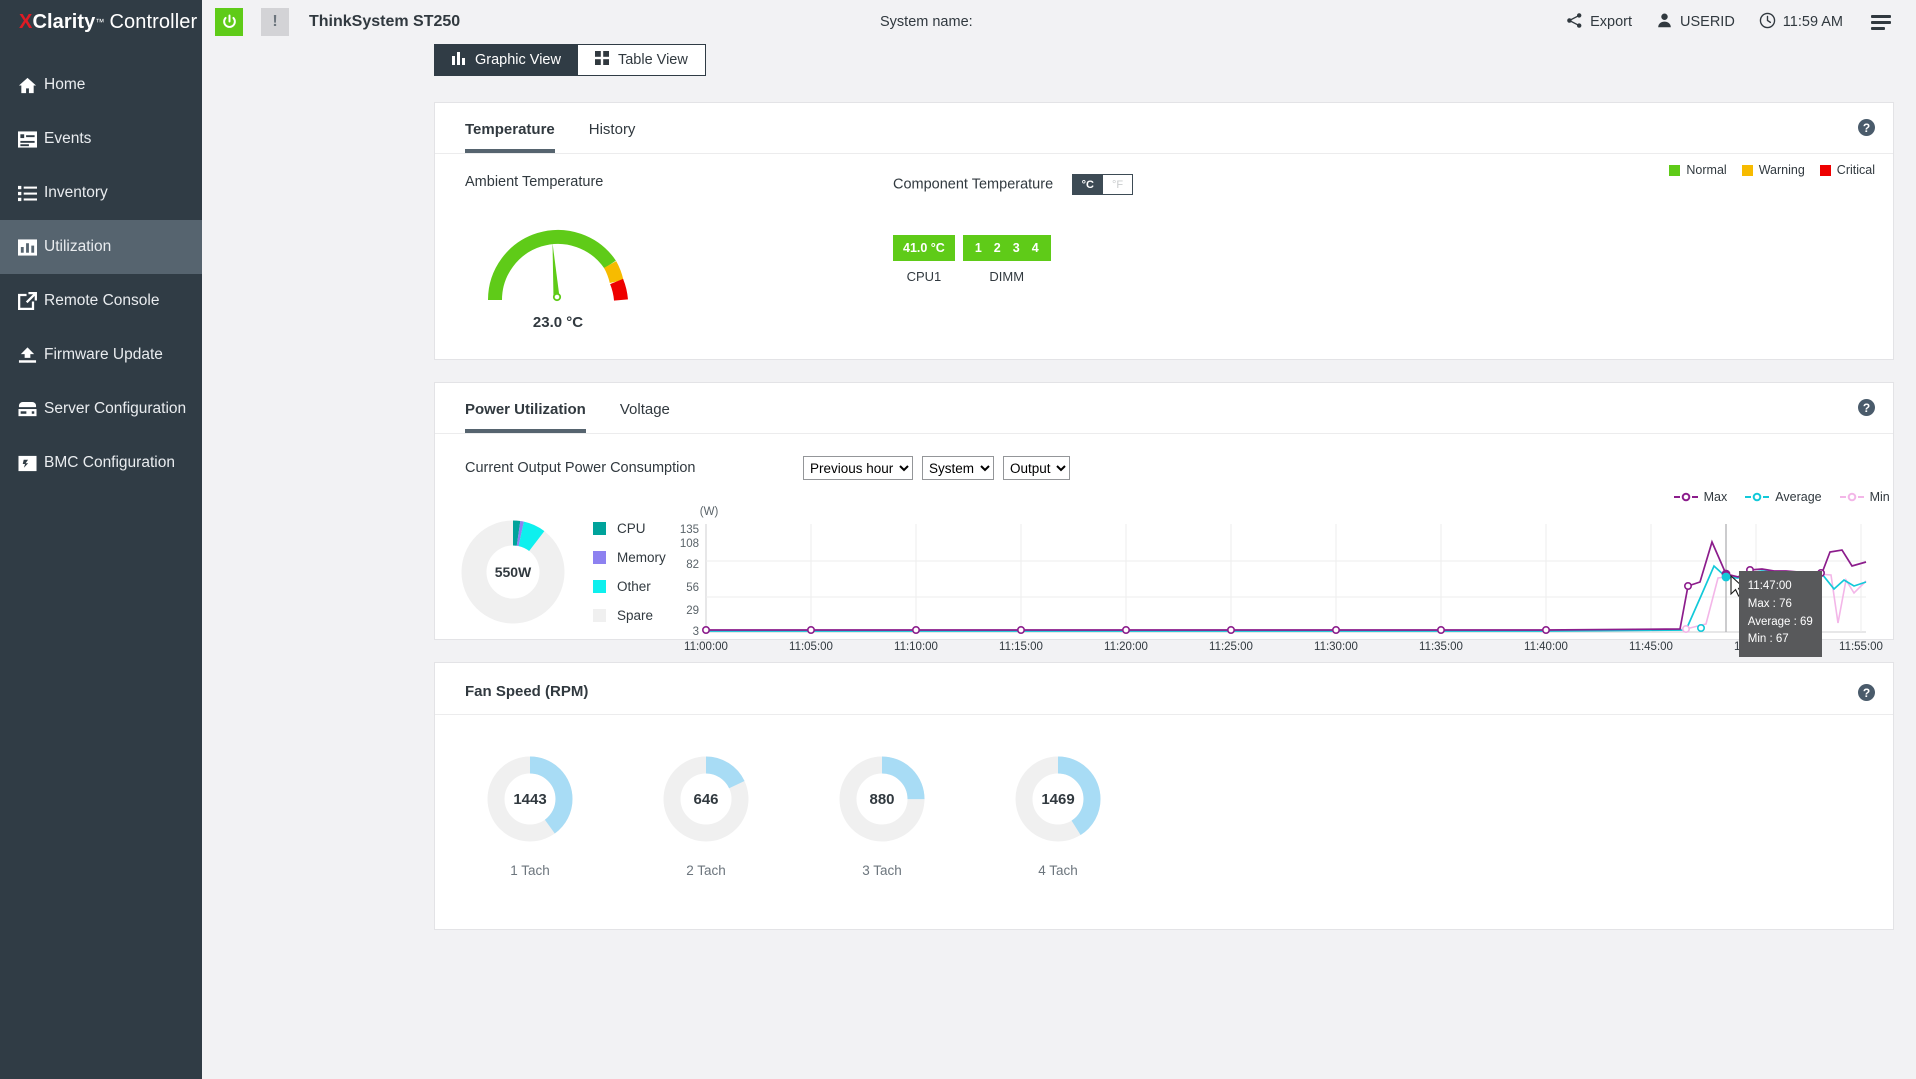 This screenshot has width=1916, height=1079. What do you see at coordinates (1164, 408) in the screenshot?
I see `power-tabs: Power Utilization Voltage` at bounding box center [1164, 408].